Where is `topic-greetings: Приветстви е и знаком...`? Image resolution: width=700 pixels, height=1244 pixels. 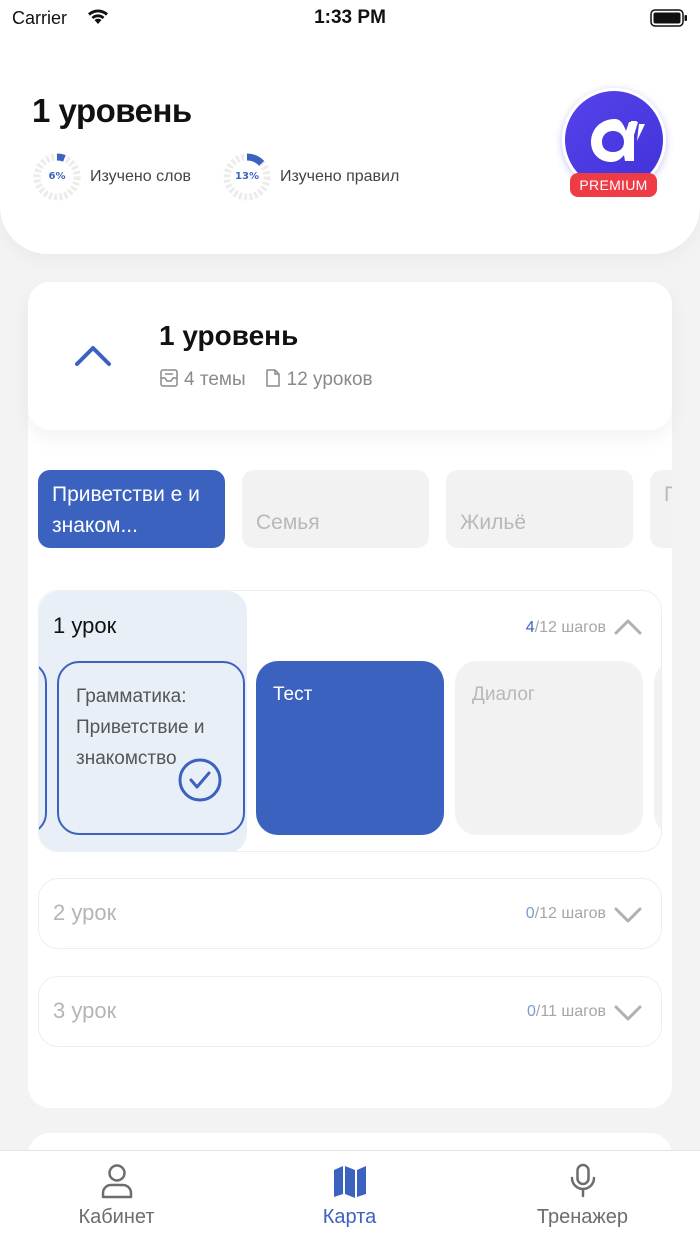 topic-greetings: Приветстви е и знаком... is located at coordinates (131, 509).